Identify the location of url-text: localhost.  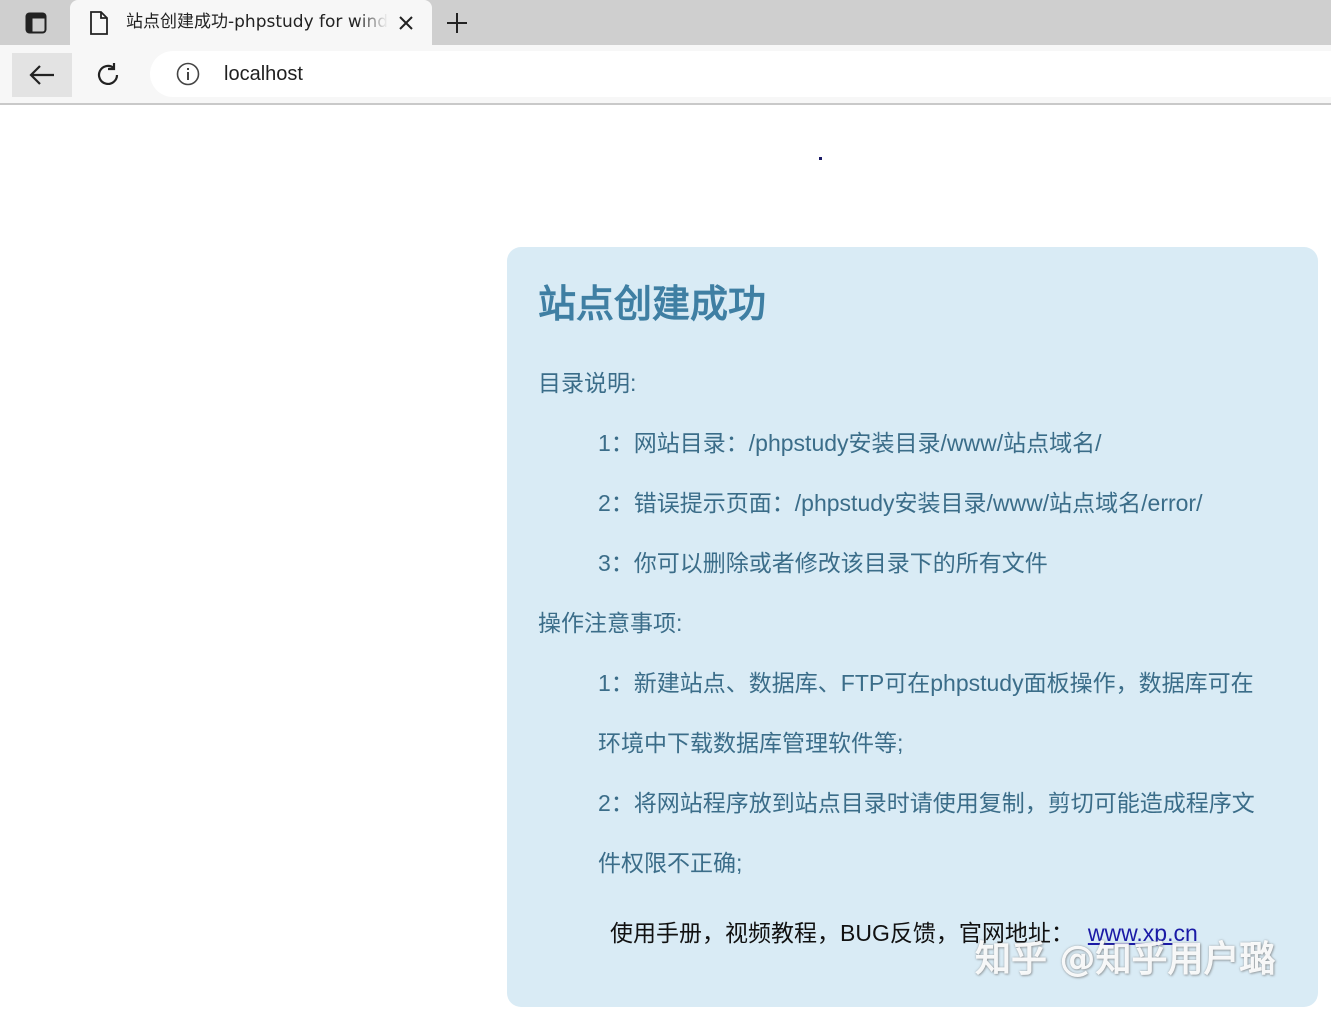
(263, 74).